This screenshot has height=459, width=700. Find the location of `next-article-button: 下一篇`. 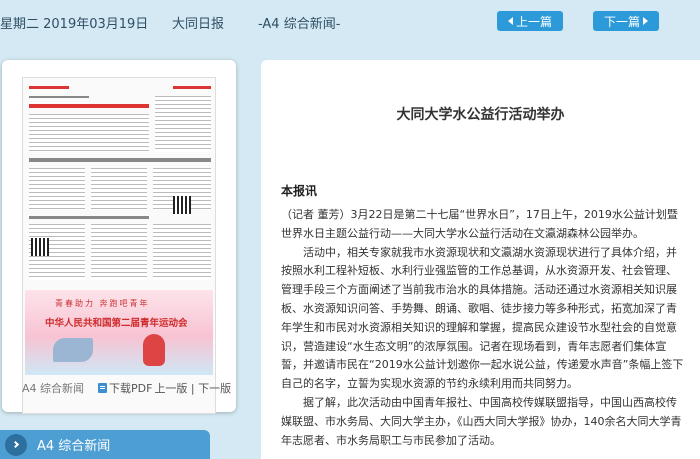

next-article-button: 下一篇 is located at coordinates (626, 21).